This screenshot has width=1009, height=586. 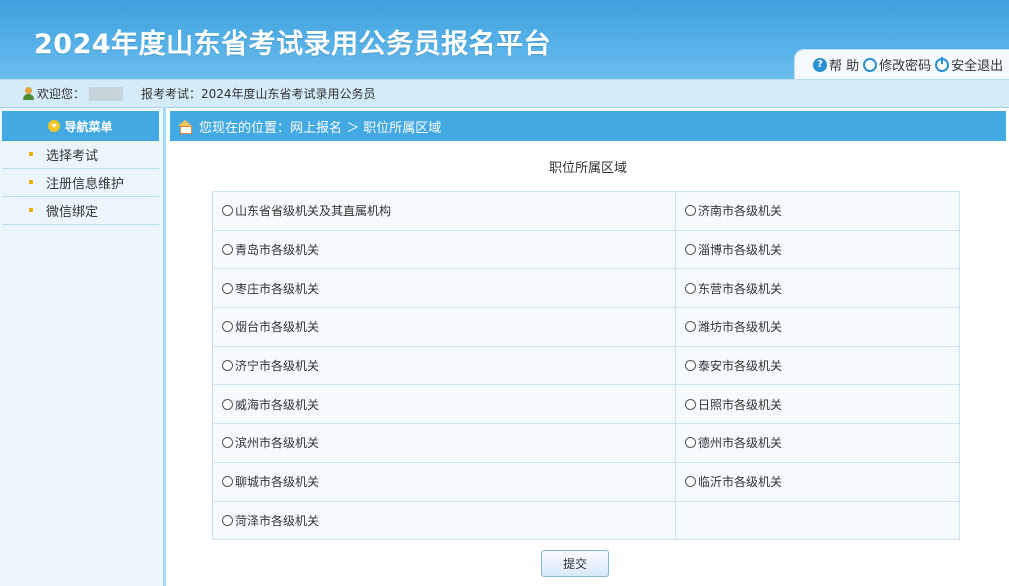 I want to click on breadcrumb: 您现在的位置：网上报名 ＞ 职位所属区域, so click(x=588, y=126).